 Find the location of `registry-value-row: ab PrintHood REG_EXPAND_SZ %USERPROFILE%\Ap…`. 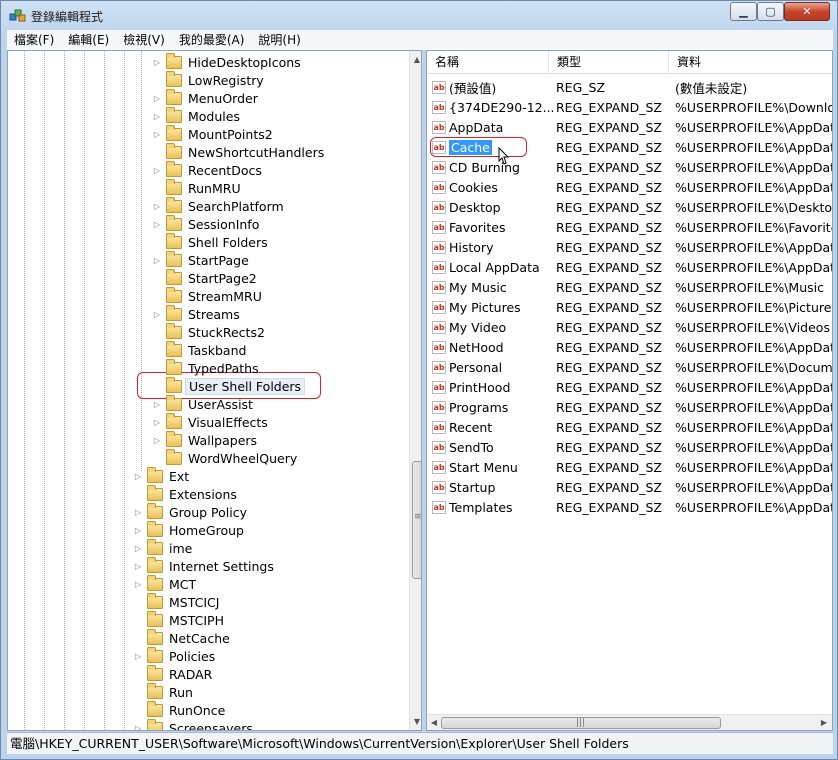

registry-value-row: ab PrintHood REG_EXPAND_SZ %USERPROFILE%\Ap… is located at coordinates (629, 387).